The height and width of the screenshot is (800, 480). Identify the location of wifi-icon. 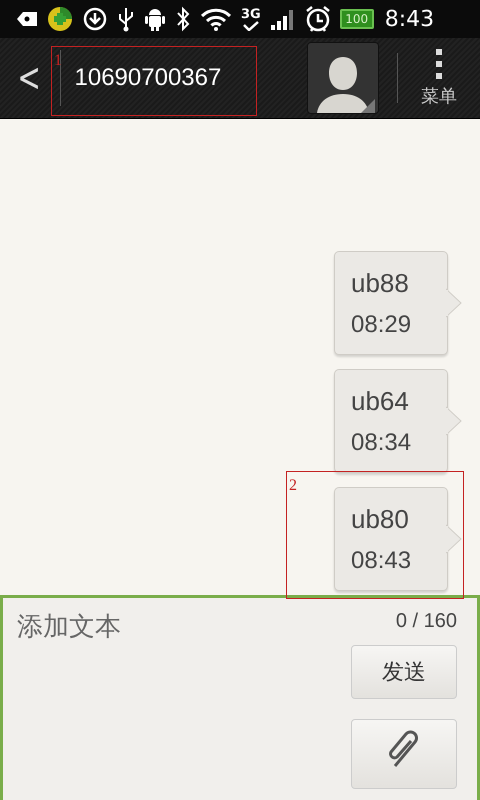
(216, 19).